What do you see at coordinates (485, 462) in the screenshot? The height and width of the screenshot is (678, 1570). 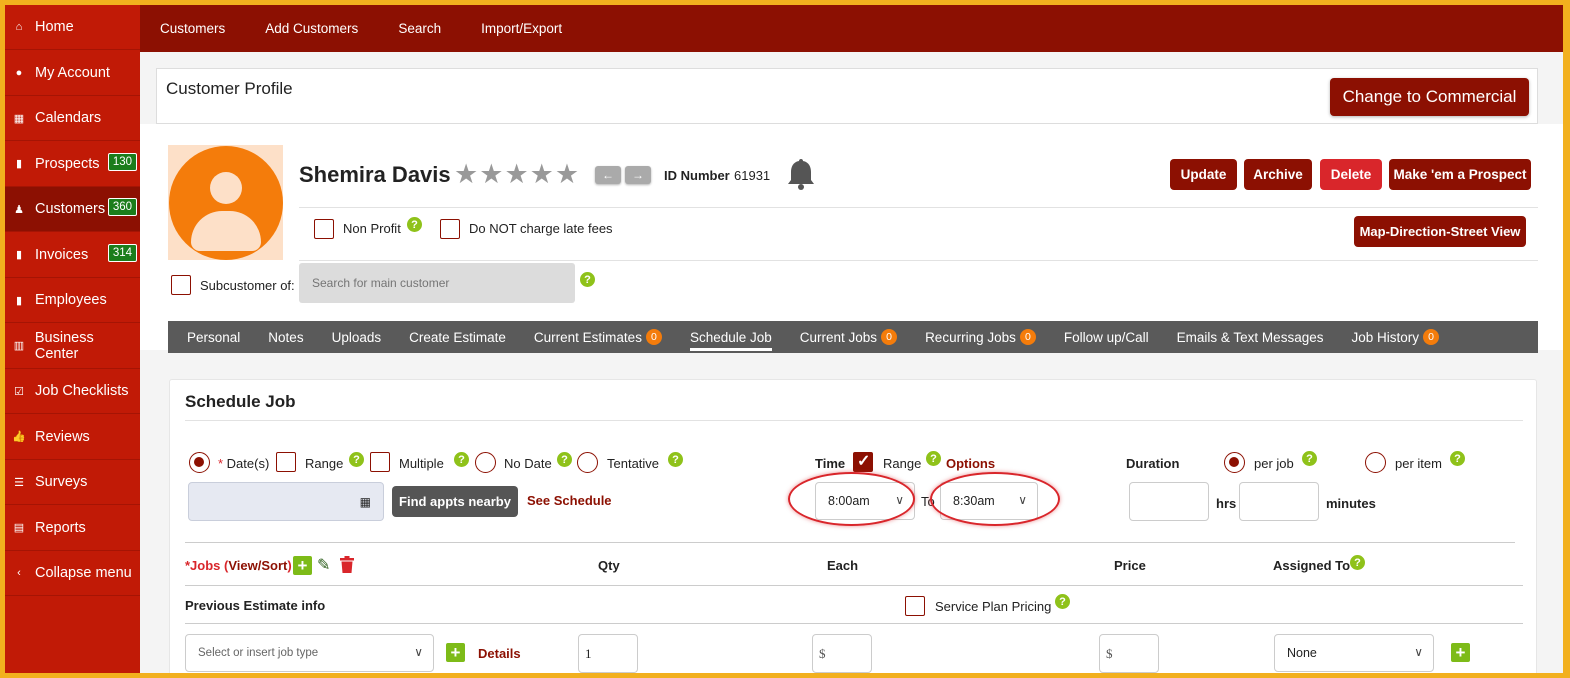 I see `no-date-radio` at bounding box center [485, 462].